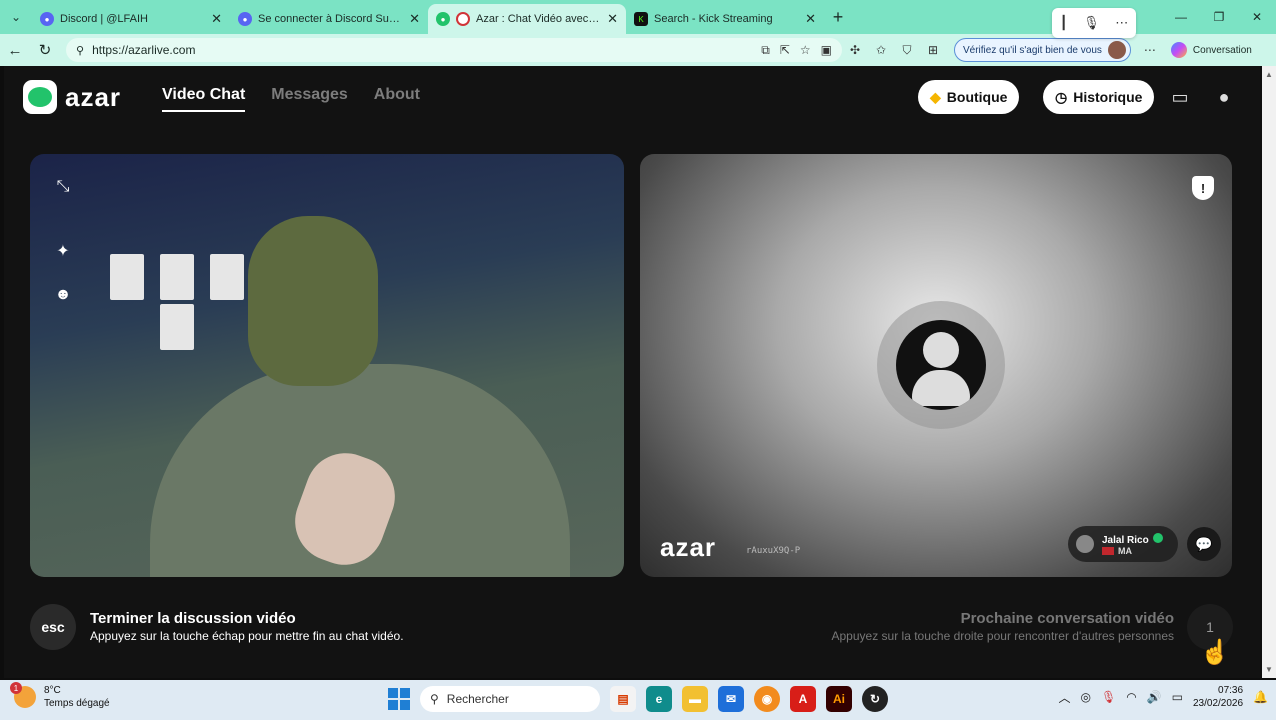  What do you see at coordinates (63, 295) in the screenshot?
I see `face-filter-icon: ☻` at bounding box center [63, 295].